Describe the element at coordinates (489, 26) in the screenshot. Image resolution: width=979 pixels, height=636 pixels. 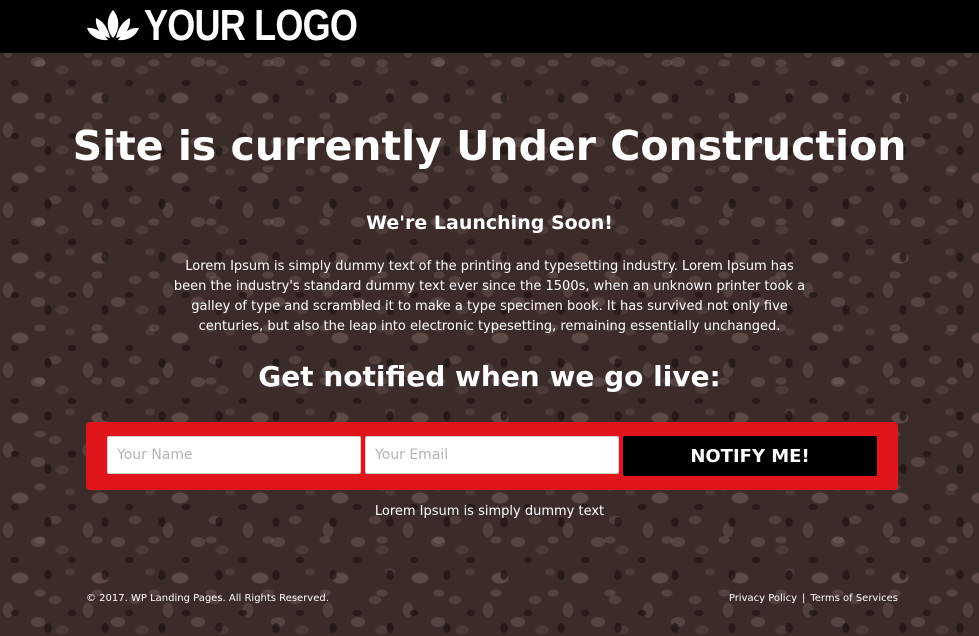
I see `header-bar: YOUR LOGO` at that location.